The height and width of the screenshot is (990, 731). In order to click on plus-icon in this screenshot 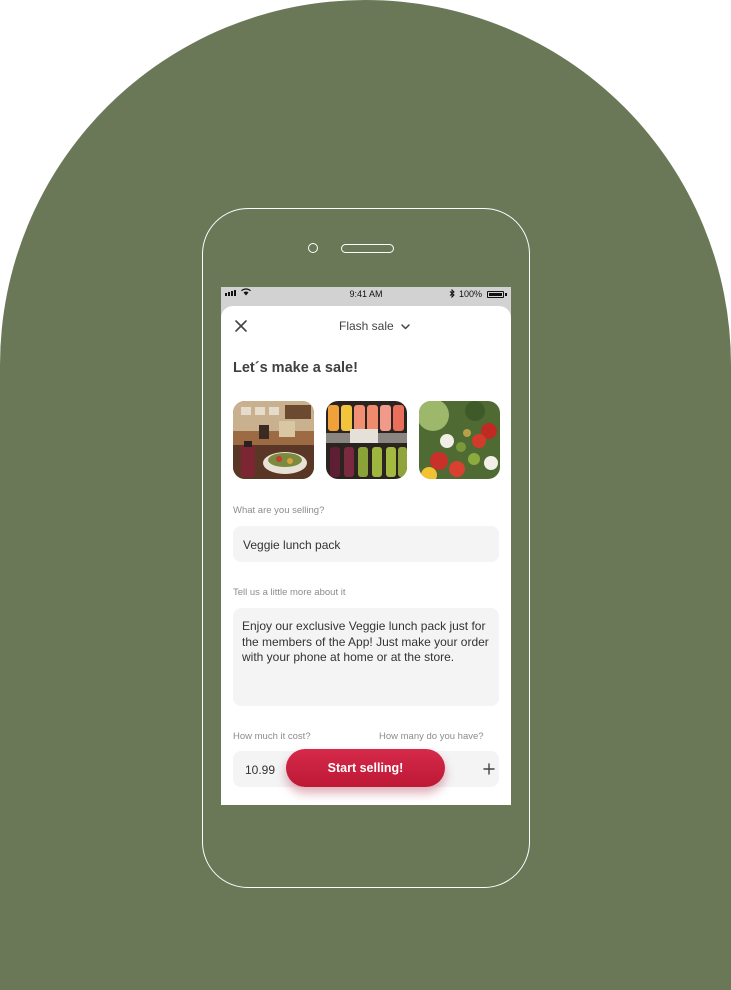, I will do `click(489, 768)`.